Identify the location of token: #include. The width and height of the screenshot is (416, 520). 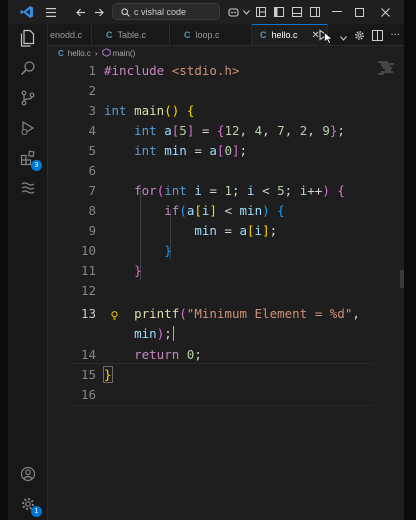
(134, 70).